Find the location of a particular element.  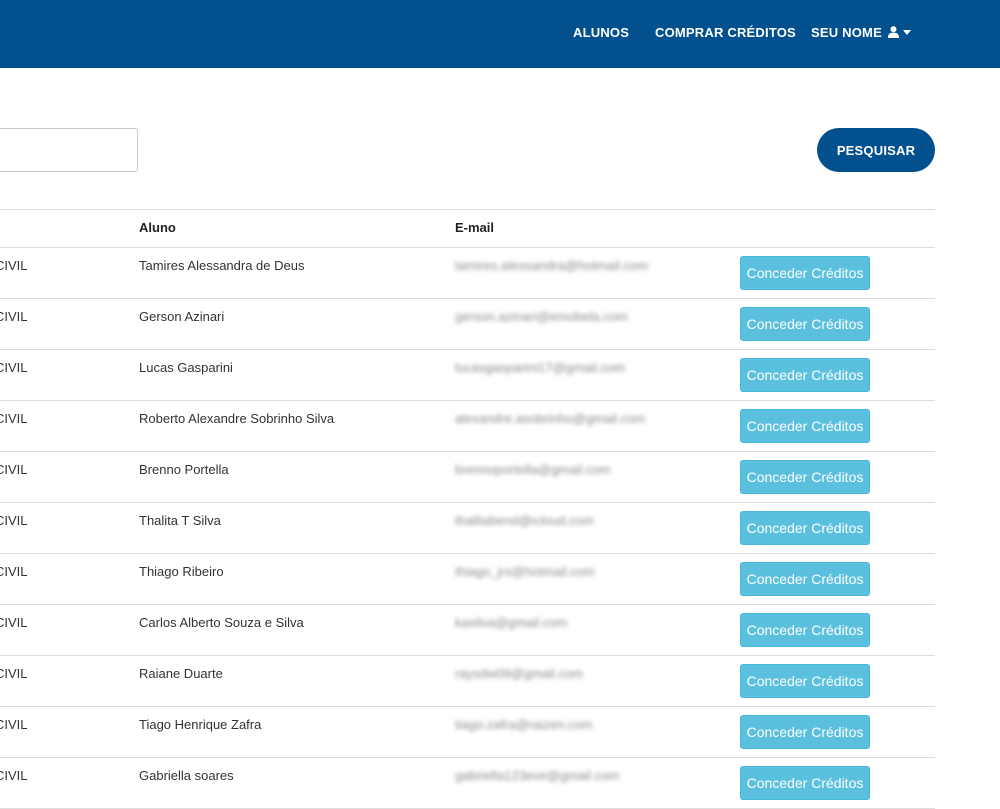

student-name-cell: Roberto Alexandre Sobrinho Silva is located at coordinates (237, 418).